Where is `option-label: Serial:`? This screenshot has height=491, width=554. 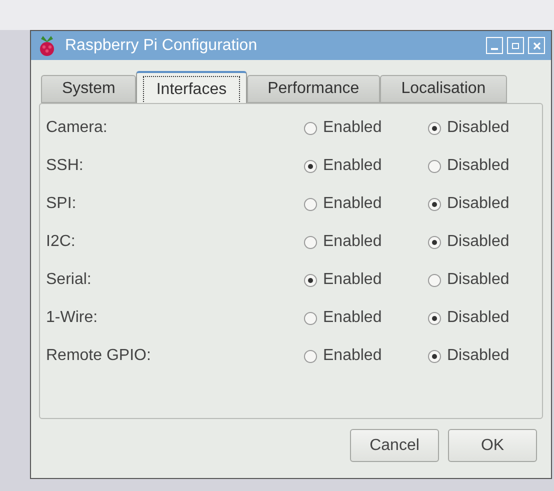 option-label: Serial: is located at coordinates (69, 280).